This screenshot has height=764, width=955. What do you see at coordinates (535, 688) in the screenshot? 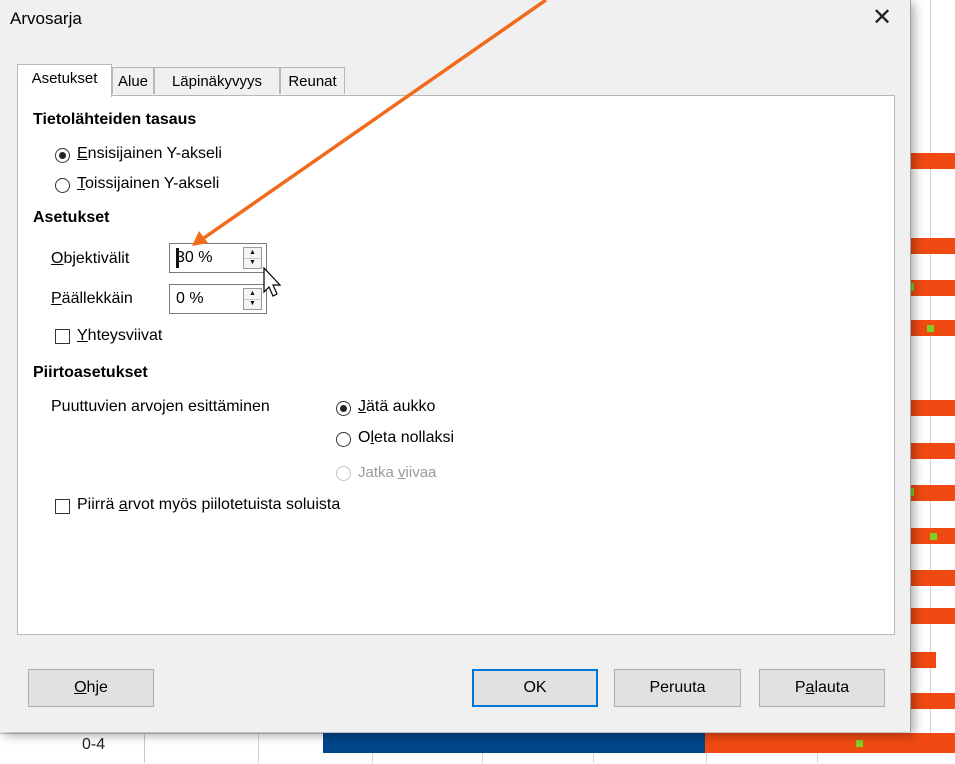
I see `ok-button: OK` at bounding box center [535, 688].